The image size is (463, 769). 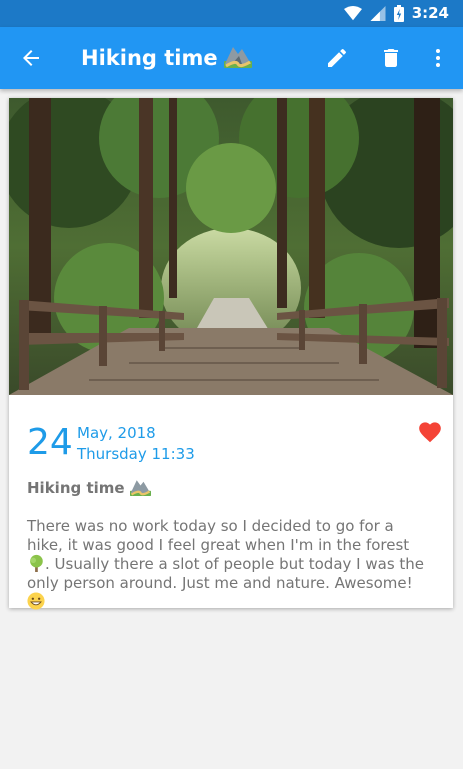 What do you see at coordinates (31, 58) in the screenshot?
I see `back-arrow-icon` at bounding box center [31, 58].